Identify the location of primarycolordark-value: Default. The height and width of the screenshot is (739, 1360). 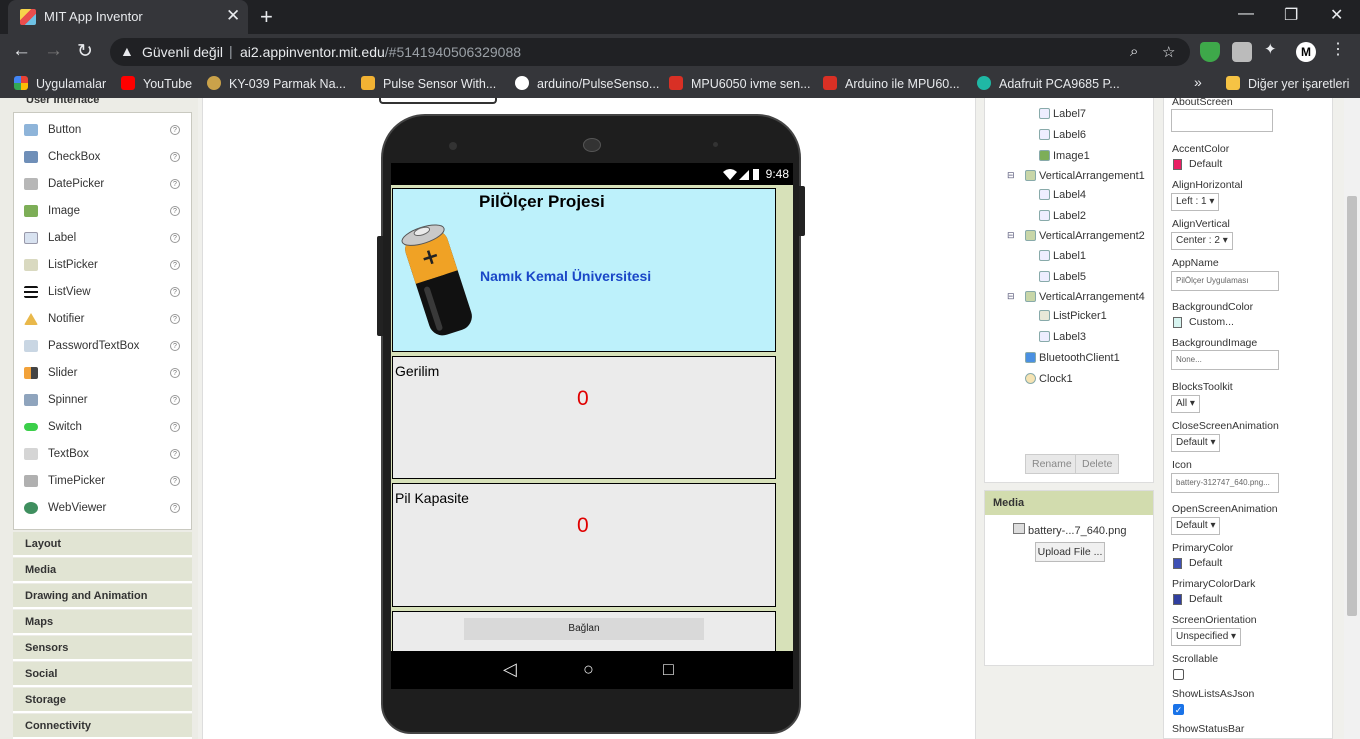
(1205, 599).